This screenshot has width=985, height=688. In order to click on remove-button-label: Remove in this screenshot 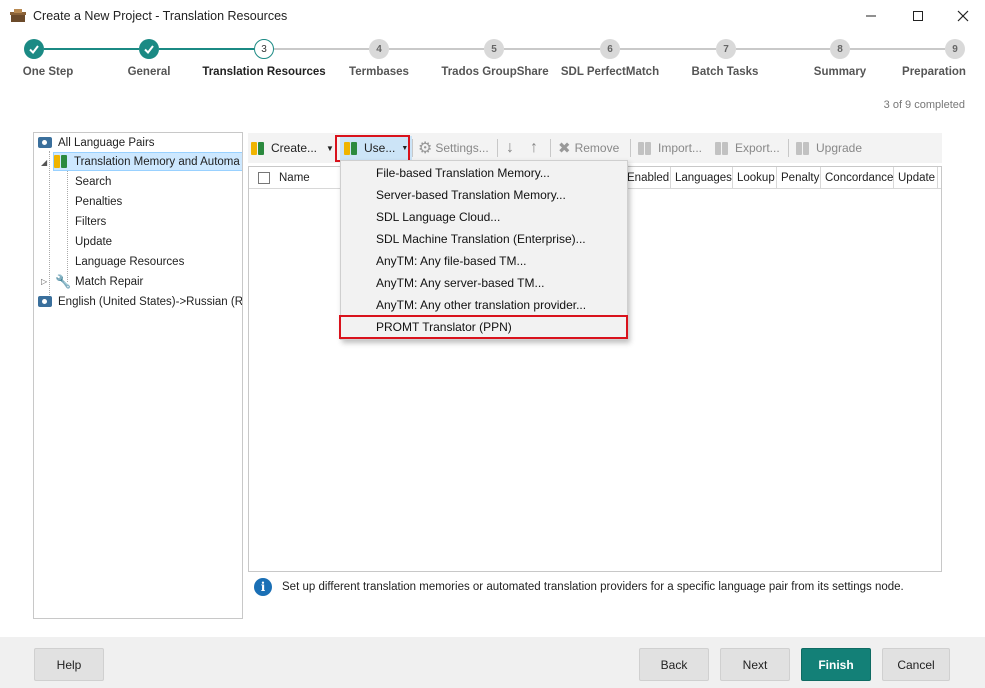, I will do `click(597, 148)`.